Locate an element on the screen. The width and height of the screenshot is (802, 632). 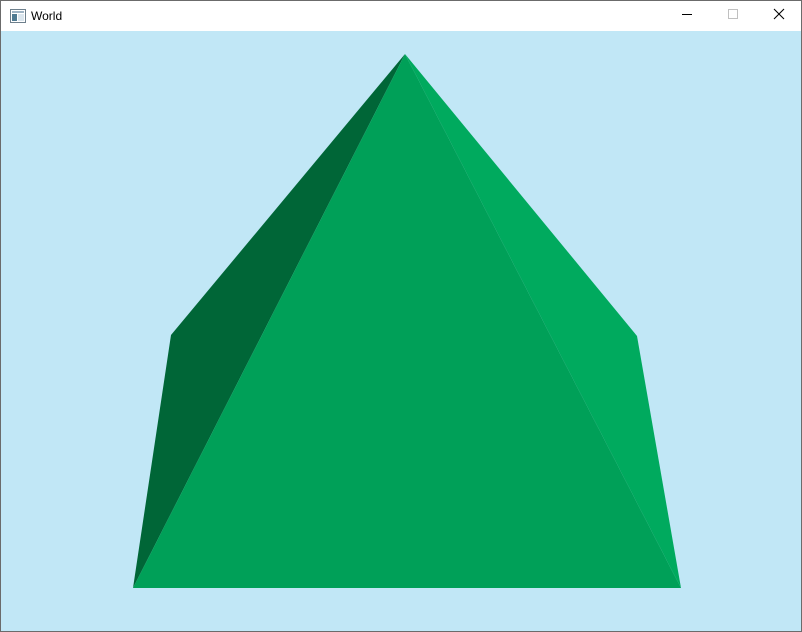
maximize-button is located at coordinates (733, 16).